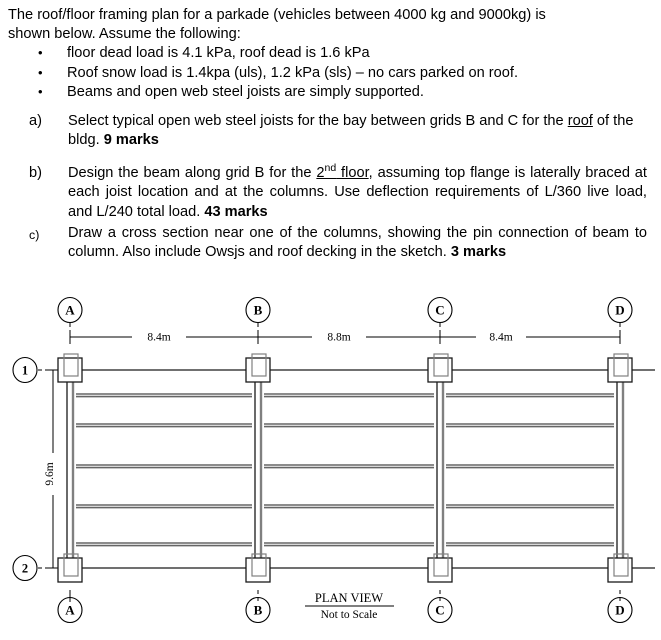 This screenshot has width=661, height=640. What do you see at coordinates (349, 606) in the screenshot?
I see `drawing-title-block: PLAN VIEW Not to Scale` at bounding box center [349, 606].